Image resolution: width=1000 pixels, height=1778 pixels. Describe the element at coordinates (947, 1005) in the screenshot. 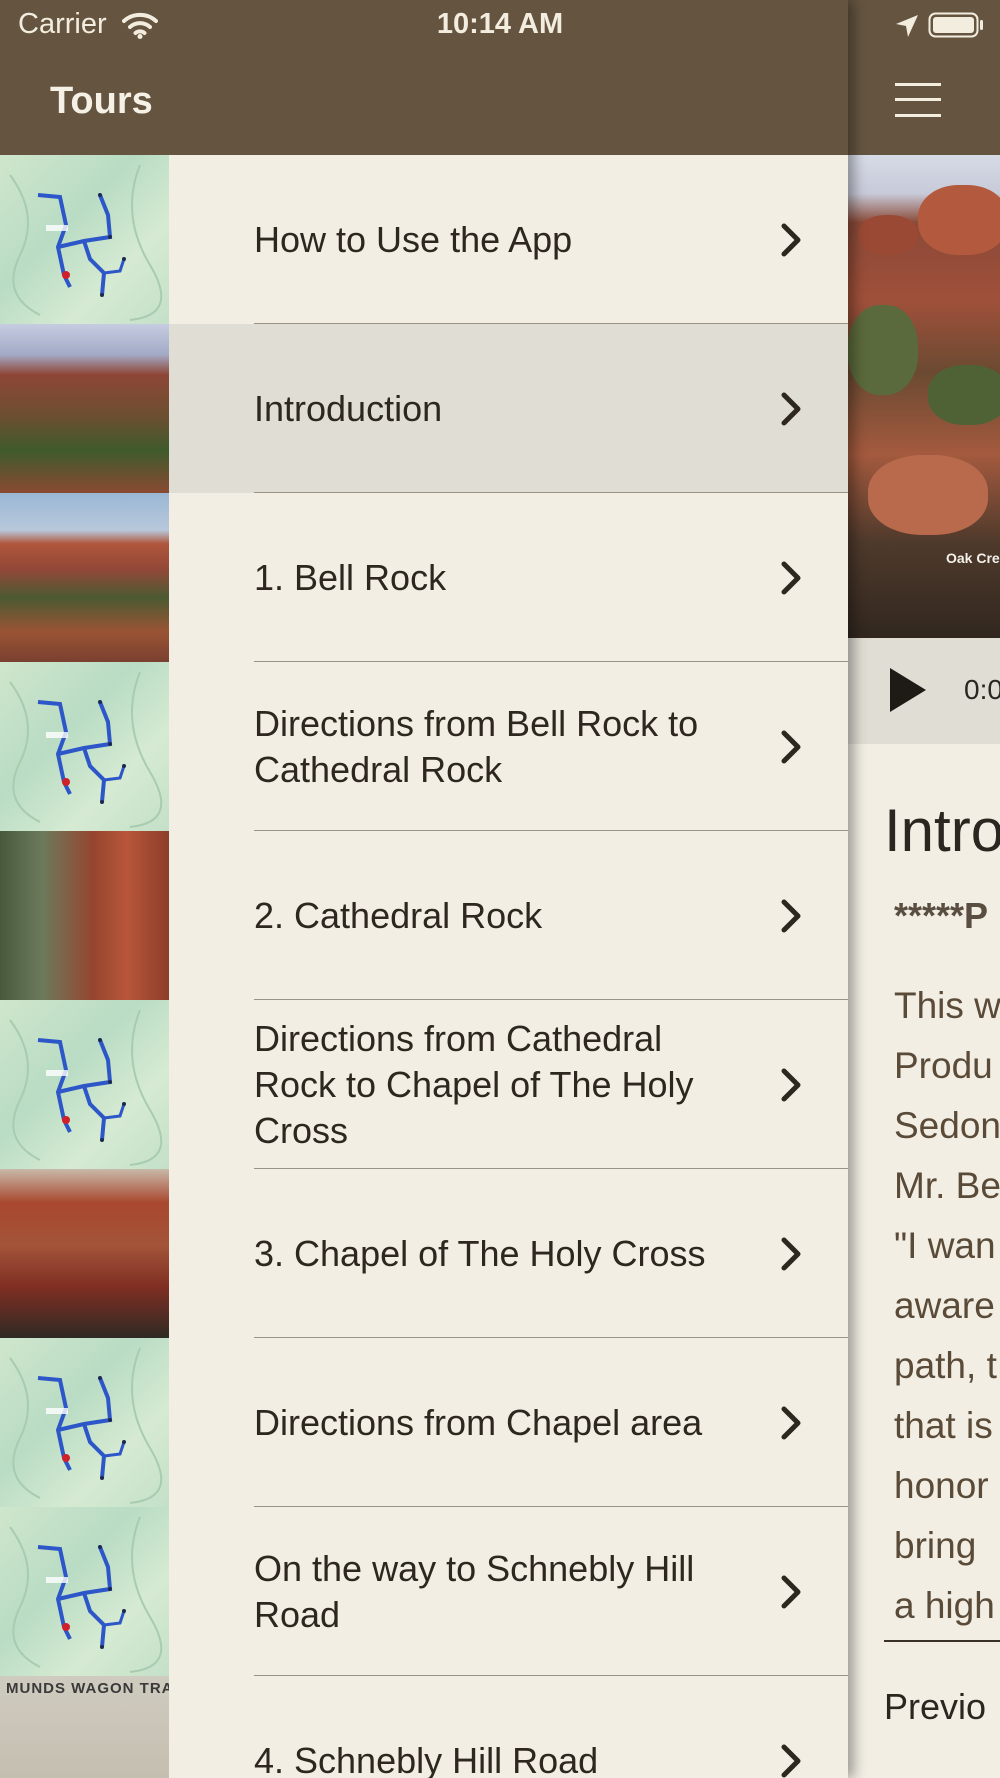

I see `detail-body-line: This w` at that location.